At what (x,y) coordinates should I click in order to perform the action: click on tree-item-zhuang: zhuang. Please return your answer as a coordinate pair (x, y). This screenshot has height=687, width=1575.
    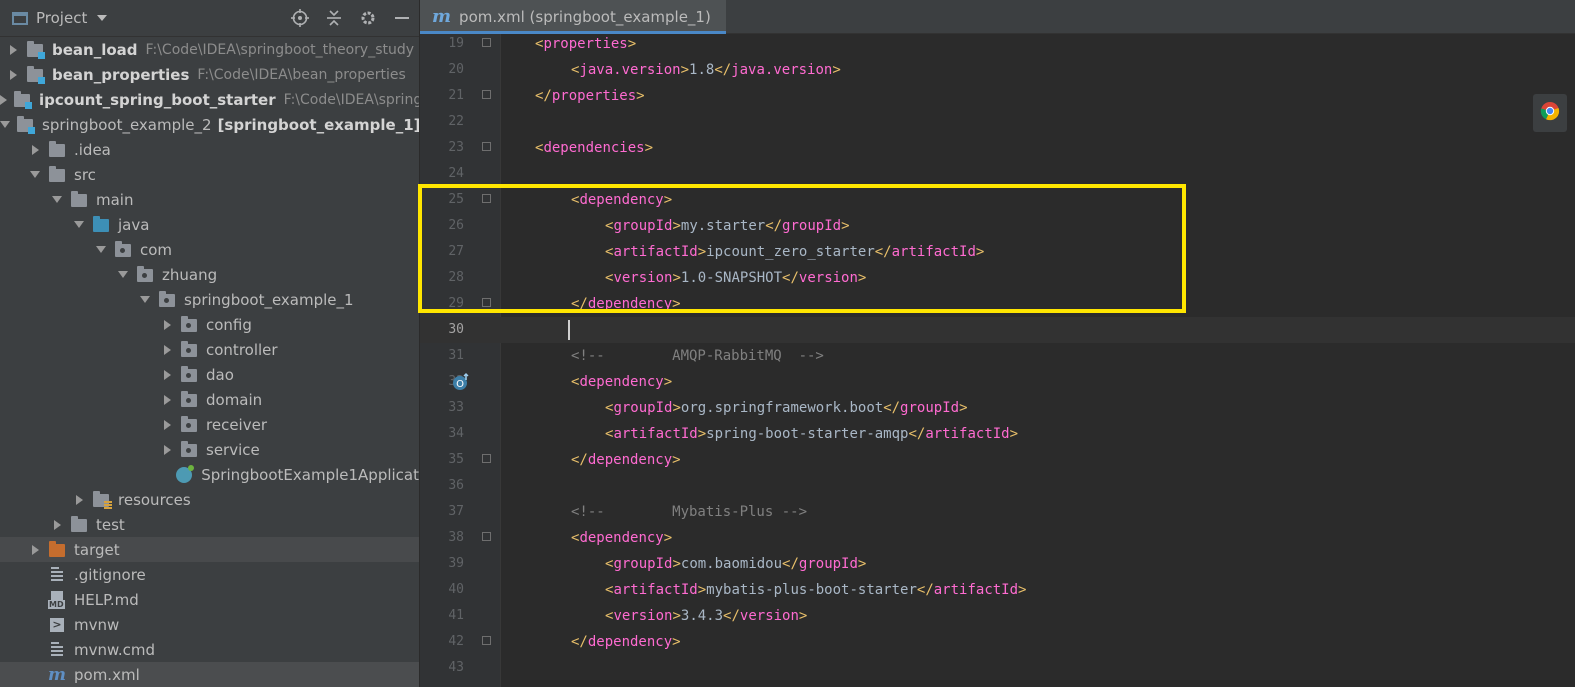
    Looking at the image, I should click on (209, 274).